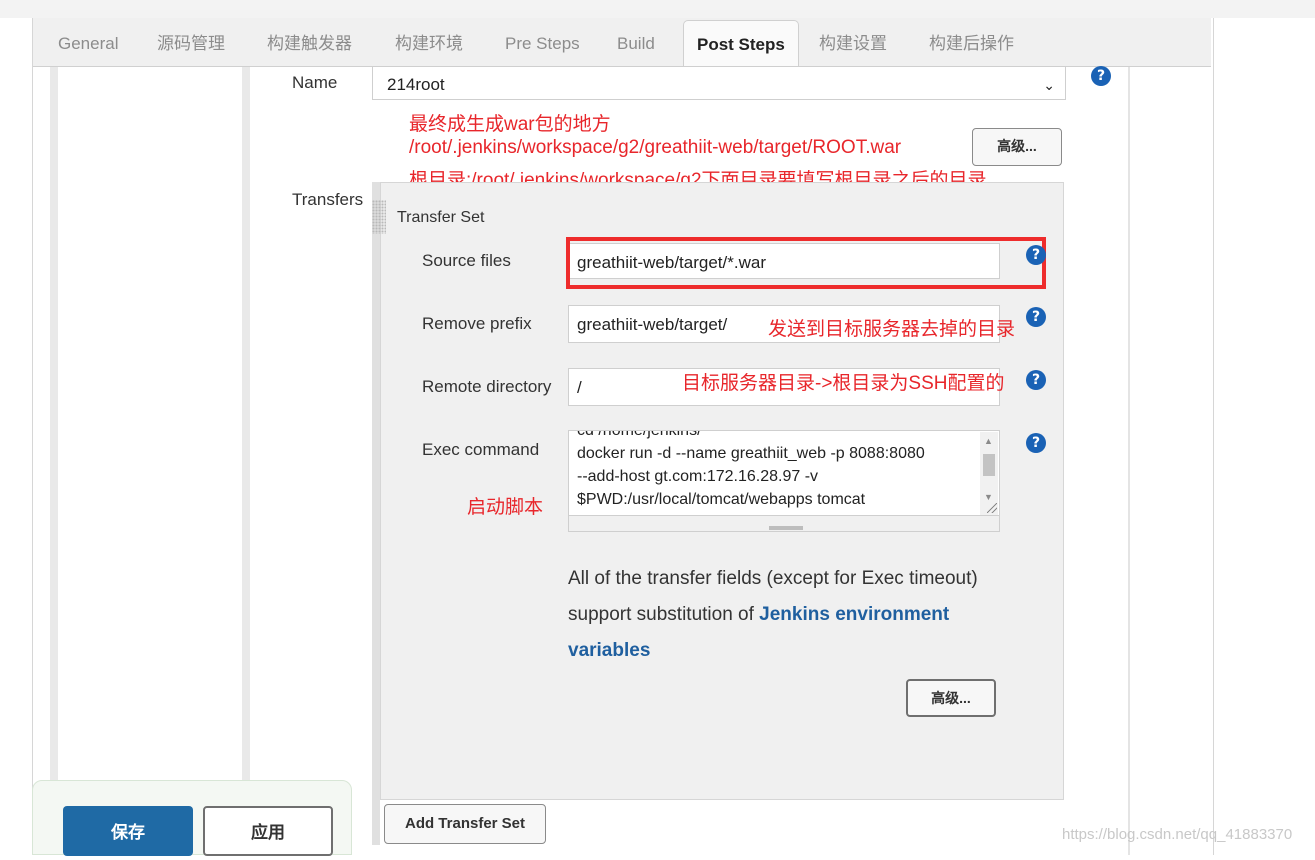  I want to click on tab-build-triggers: 构建触发器, so click(309, 42).